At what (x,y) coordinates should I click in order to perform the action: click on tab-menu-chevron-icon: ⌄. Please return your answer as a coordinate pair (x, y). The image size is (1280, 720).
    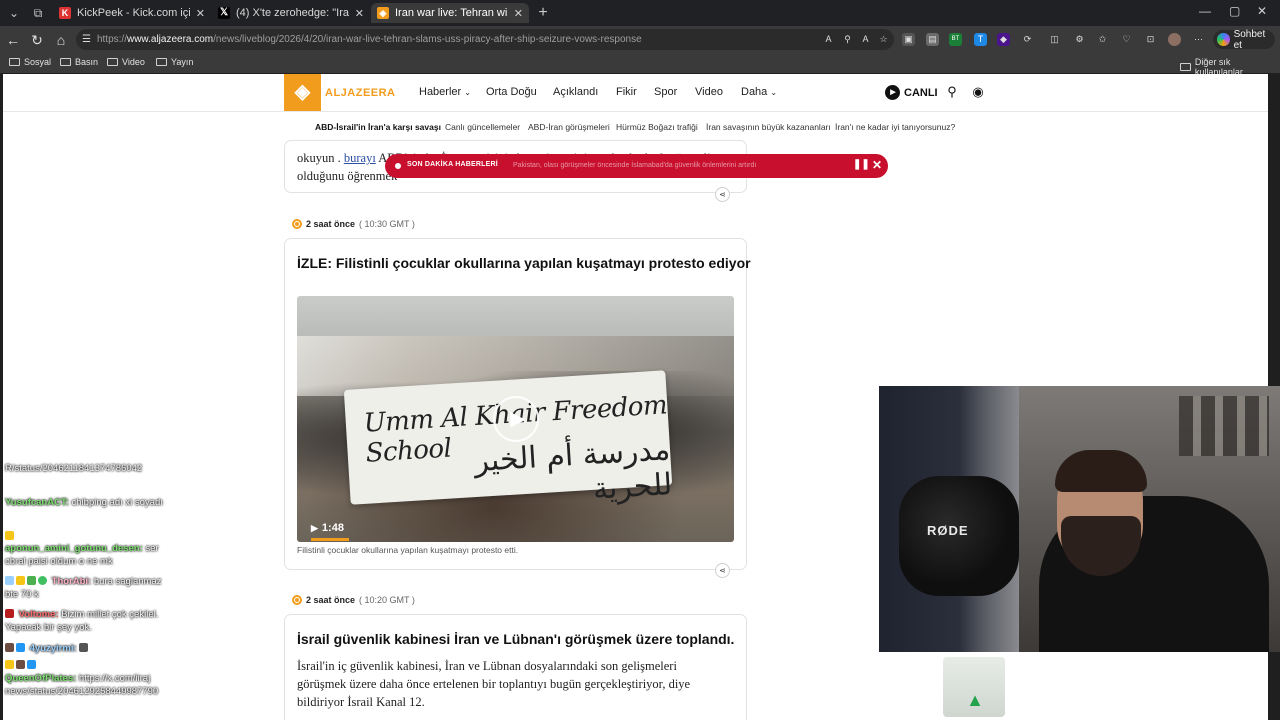
    Looking at the image, I should click on (14, 13).